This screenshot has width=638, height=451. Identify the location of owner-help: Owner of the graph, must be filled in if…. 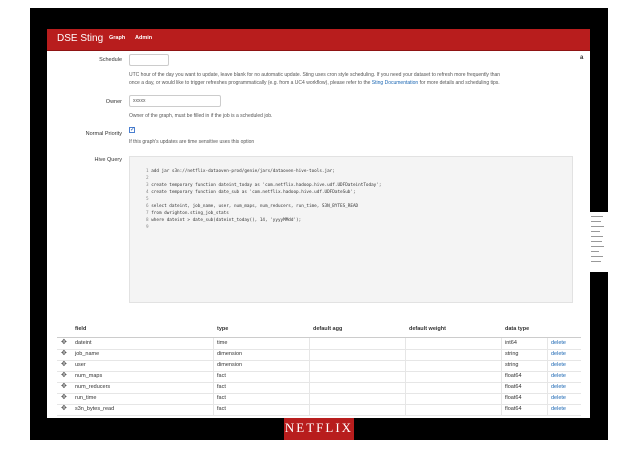
(201, 116).